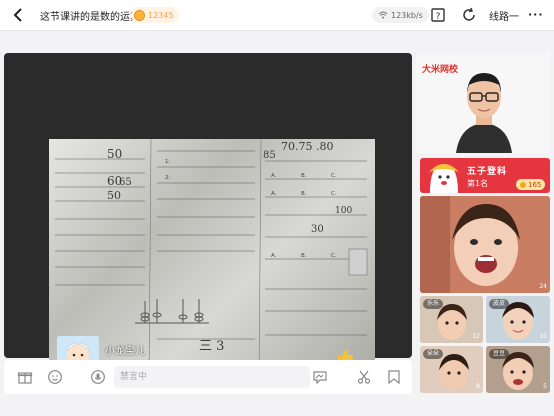  Describe the element at coordinates (518, 369) in the screenshot. I see `student-video-tile: 豆豆 5` at that location.